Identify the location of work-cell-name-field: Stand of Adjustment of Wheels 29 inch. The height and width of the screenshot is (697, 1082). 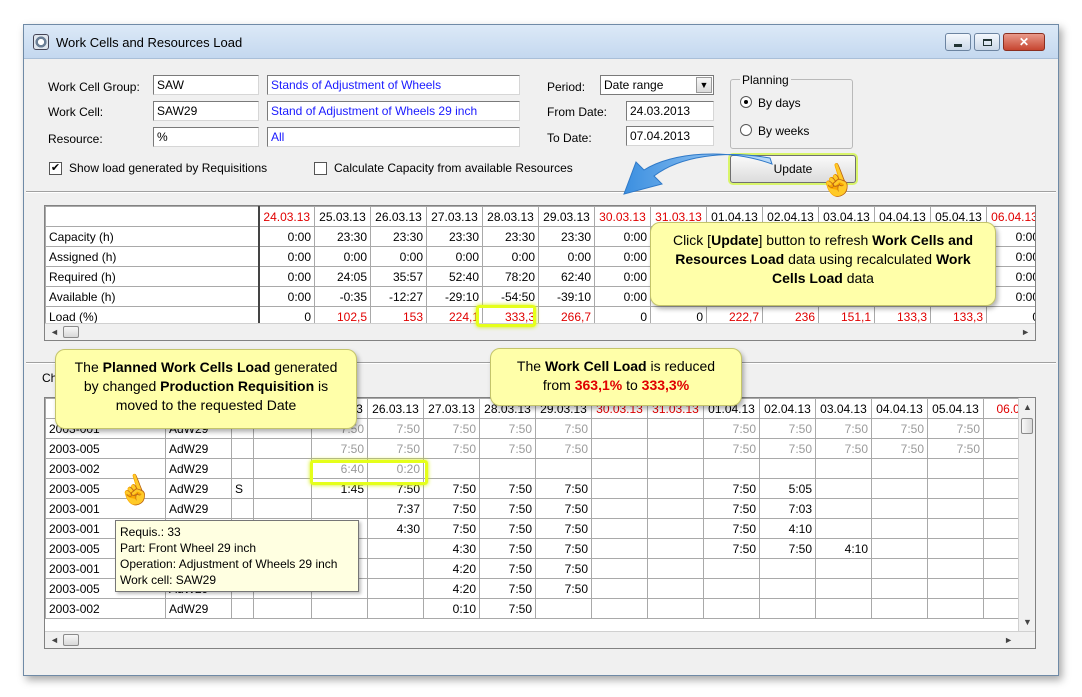
(393, 111).